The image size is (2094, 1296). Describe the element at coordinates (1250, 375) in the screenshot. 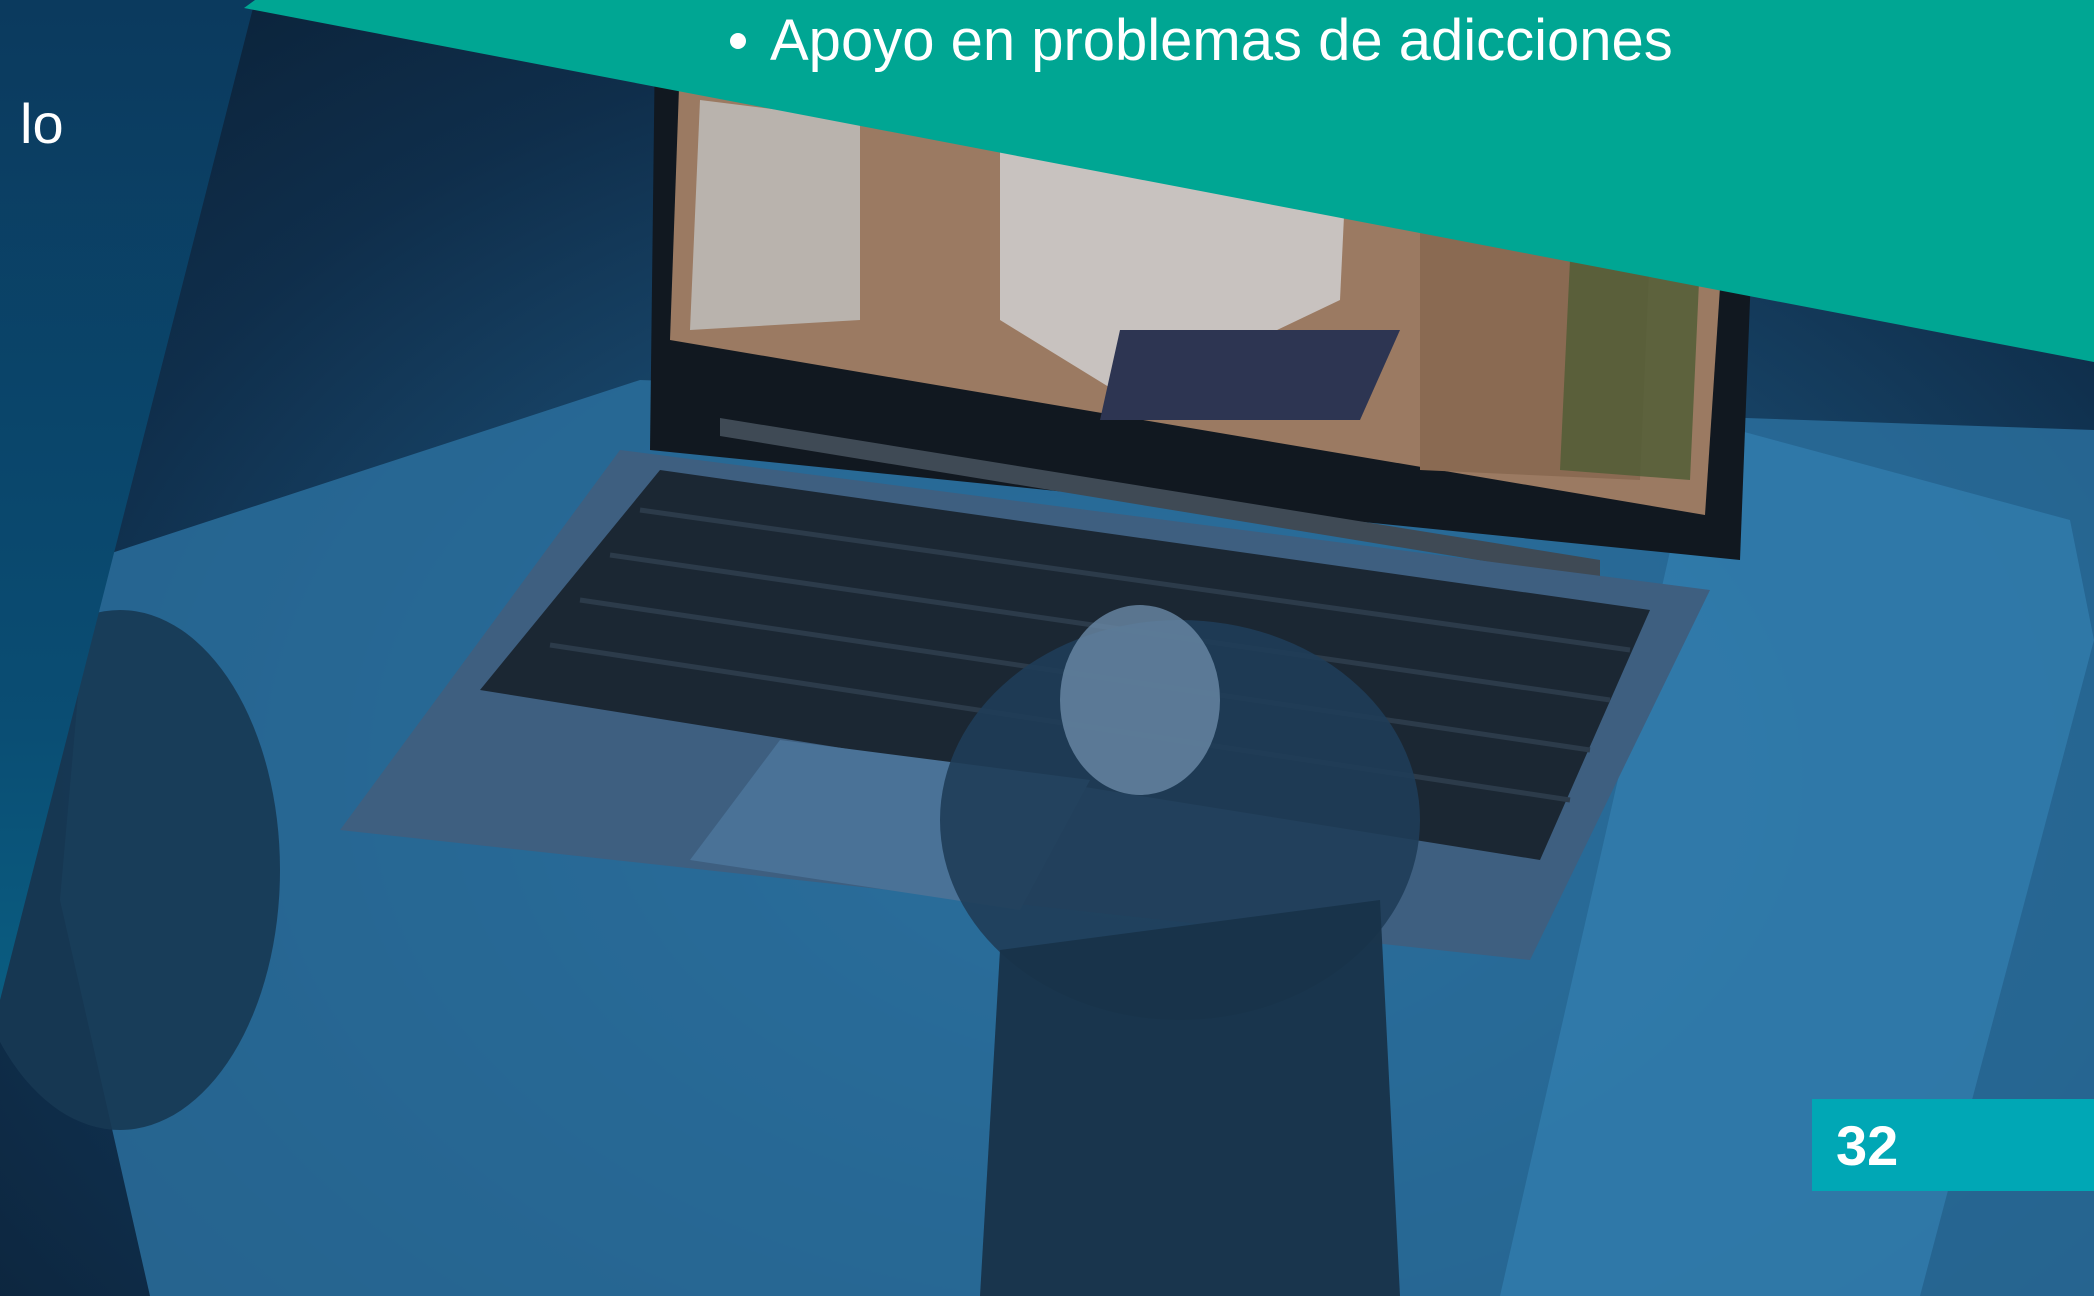

I see `screen-clipboard` at that location.